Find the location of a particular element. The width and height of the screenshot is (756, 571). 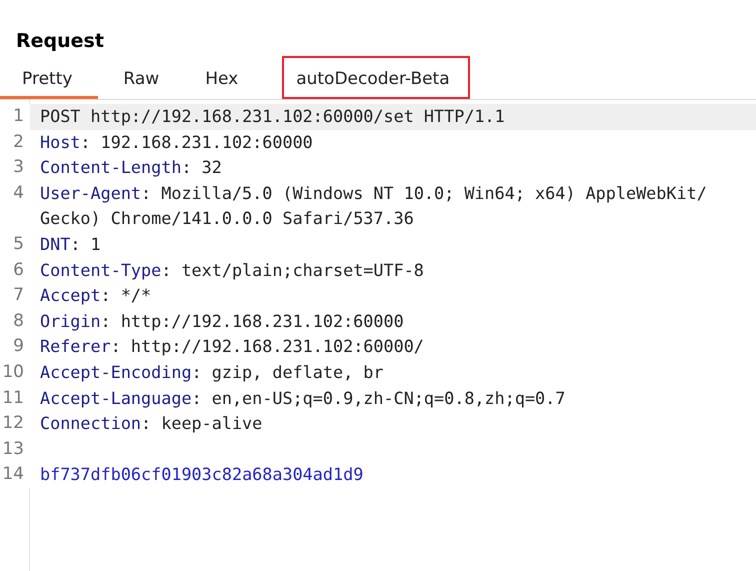

header-name: User-Agent is located at coordinates (91, 192).